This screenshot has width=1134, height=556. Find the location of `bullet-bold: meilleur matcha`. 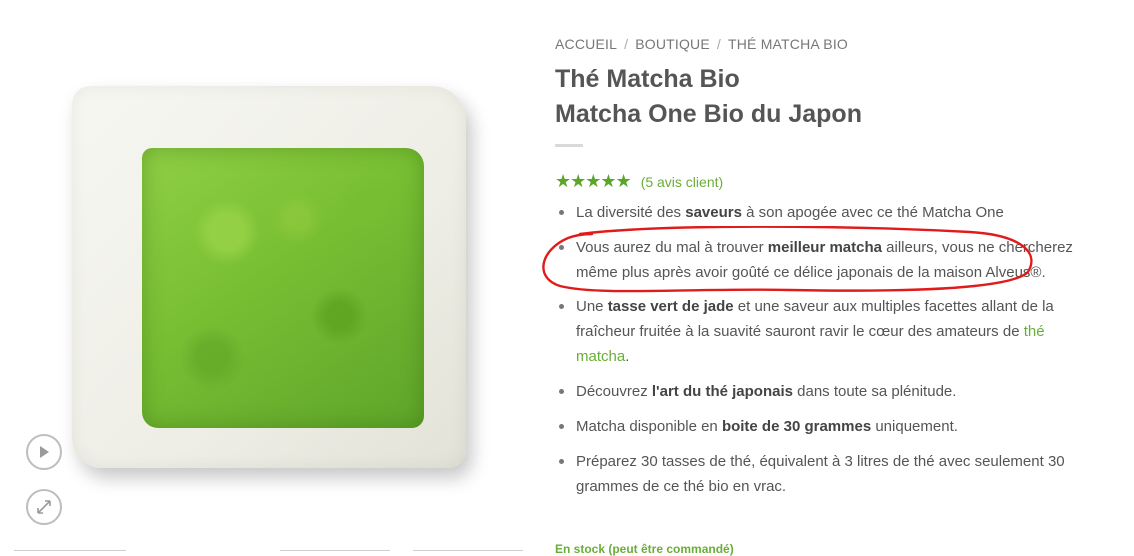

bullet-bold: meilleur matcha is located at coordinates (824, 247).